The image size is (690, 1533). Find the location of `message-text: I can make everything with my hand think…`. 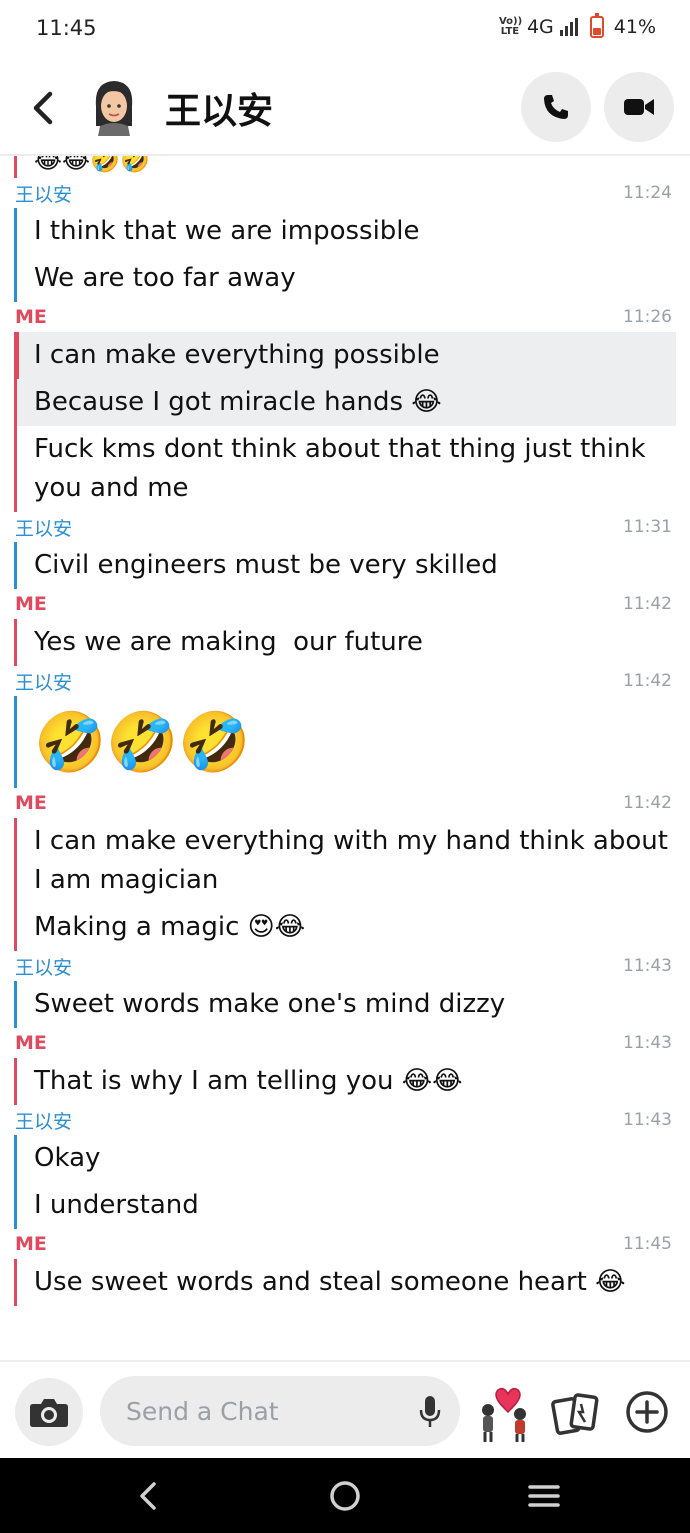

message-text: I can make everything with my hand think… is located at coordinates (353, 861).